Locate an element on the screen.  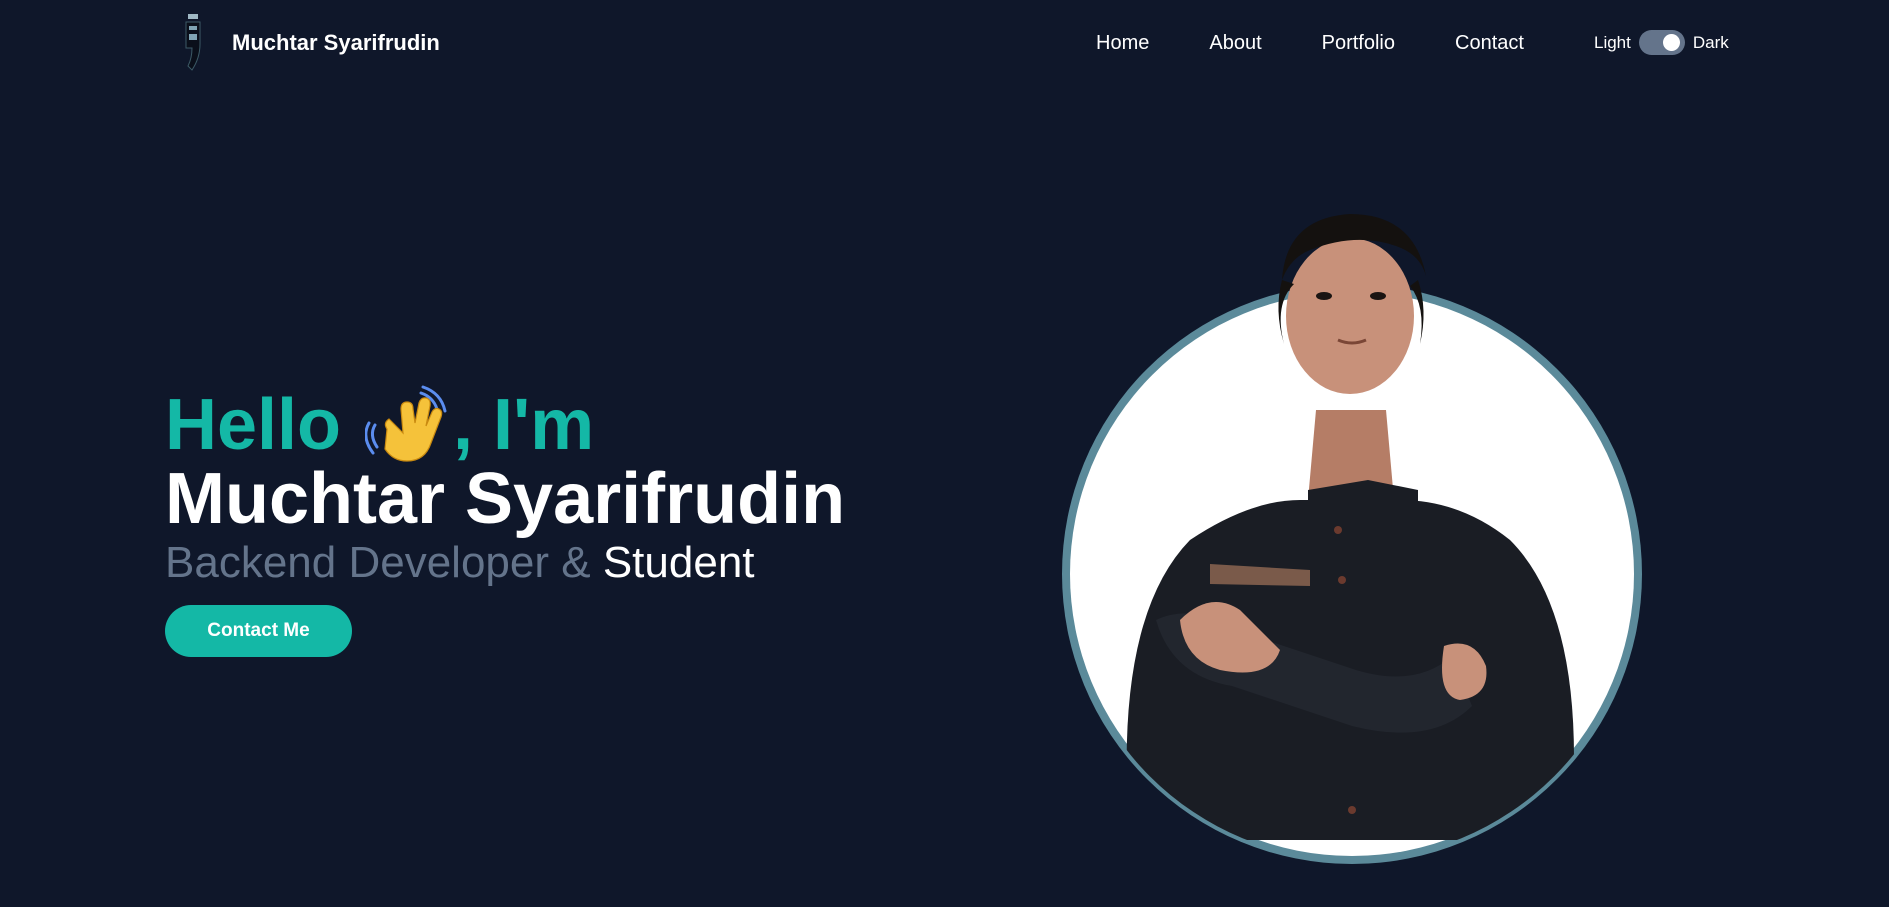
nav-menu: Home About Portfolio Contact is located at coordinates (1310, 43).